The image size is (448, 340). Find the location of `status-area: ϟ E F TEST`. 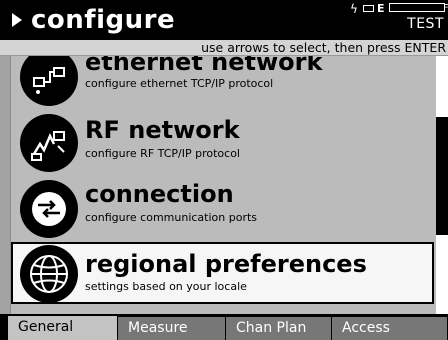

status-area: ϟ E F TEST is located at coordinates (390, 20).